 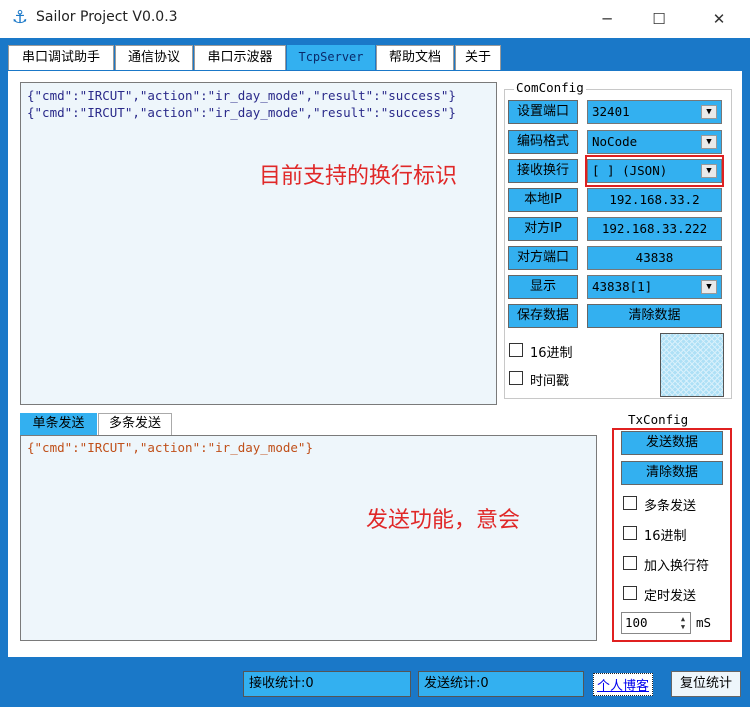 I want to click on maximize-button: ☐, so click(x=659, y=19).